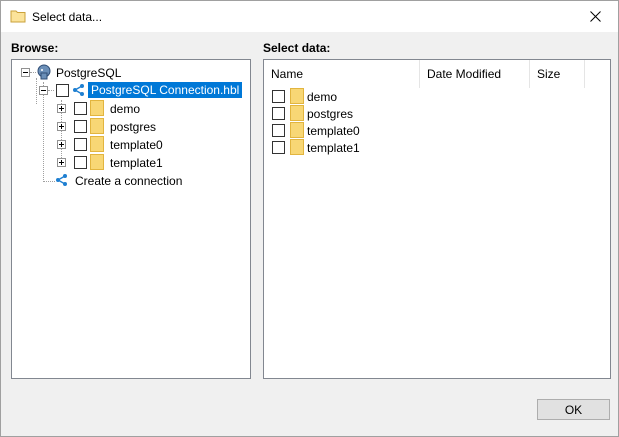 The image size is (619, 437). I want to click on postgresql-elephant-icon, so click(44, 72).